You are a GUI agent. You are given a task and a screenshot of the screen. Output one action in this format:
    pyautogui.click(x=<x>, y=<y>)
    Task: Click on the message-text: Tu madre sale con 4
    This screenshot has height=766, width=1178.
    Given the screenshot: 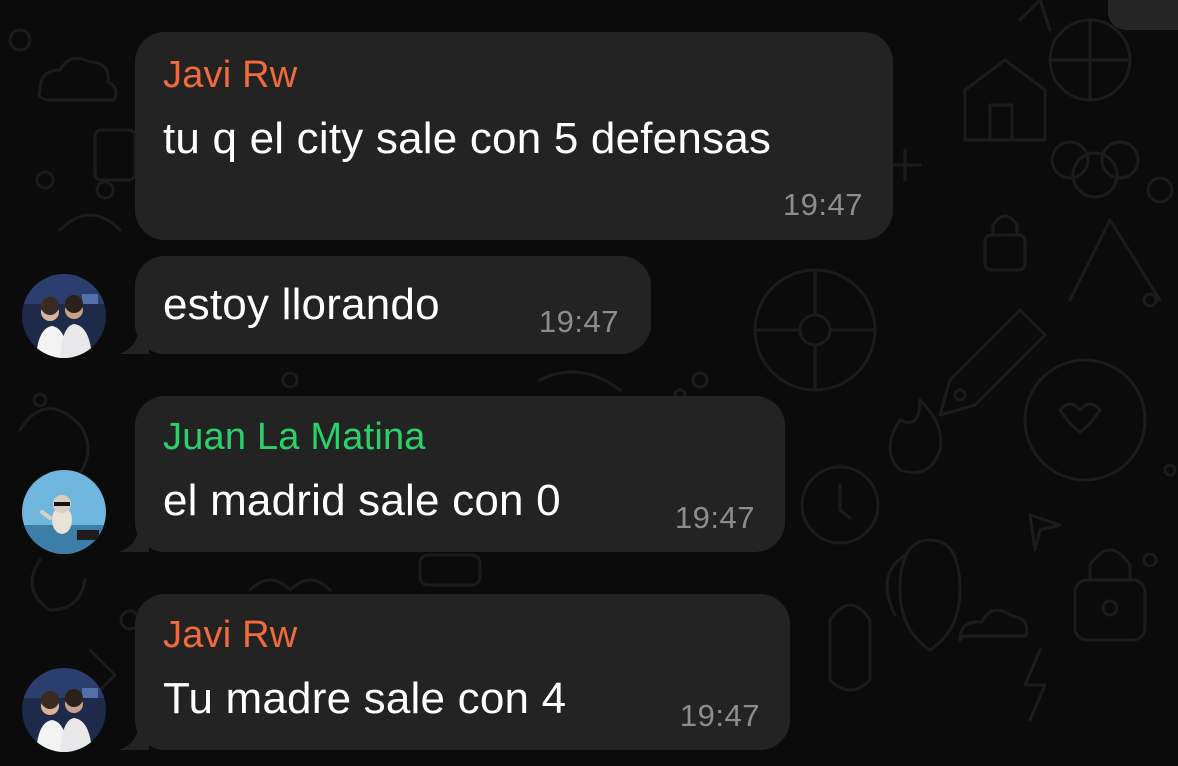 What is the action you would take?
    pyautogui.click(x=365, y=698)
    